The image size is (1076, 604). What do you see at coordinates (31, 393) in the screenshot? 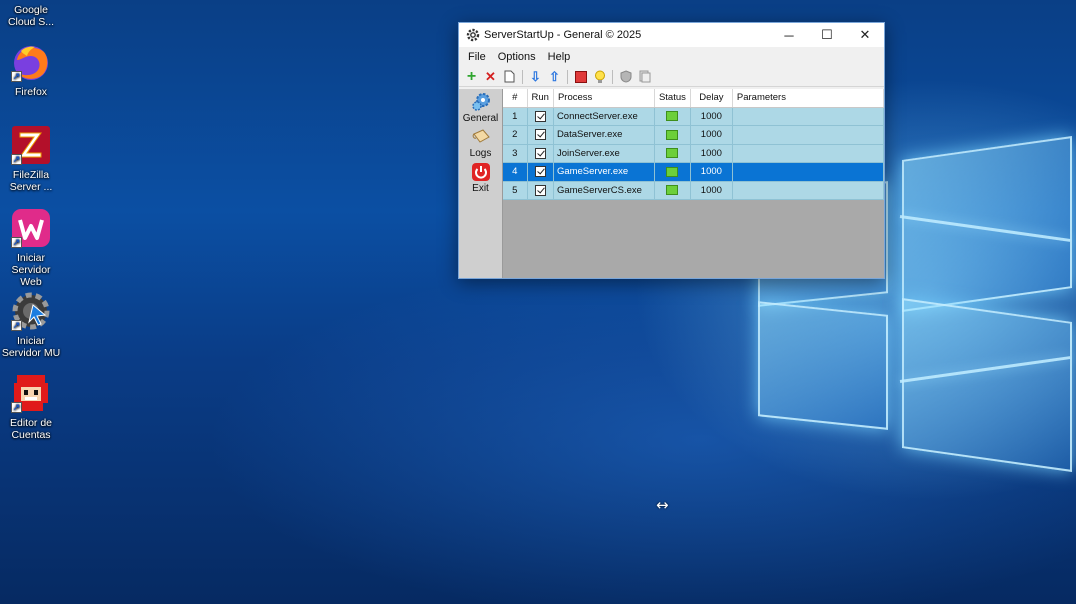
I see `account-editor-icon: ↗` at bounding box center [31, 393].